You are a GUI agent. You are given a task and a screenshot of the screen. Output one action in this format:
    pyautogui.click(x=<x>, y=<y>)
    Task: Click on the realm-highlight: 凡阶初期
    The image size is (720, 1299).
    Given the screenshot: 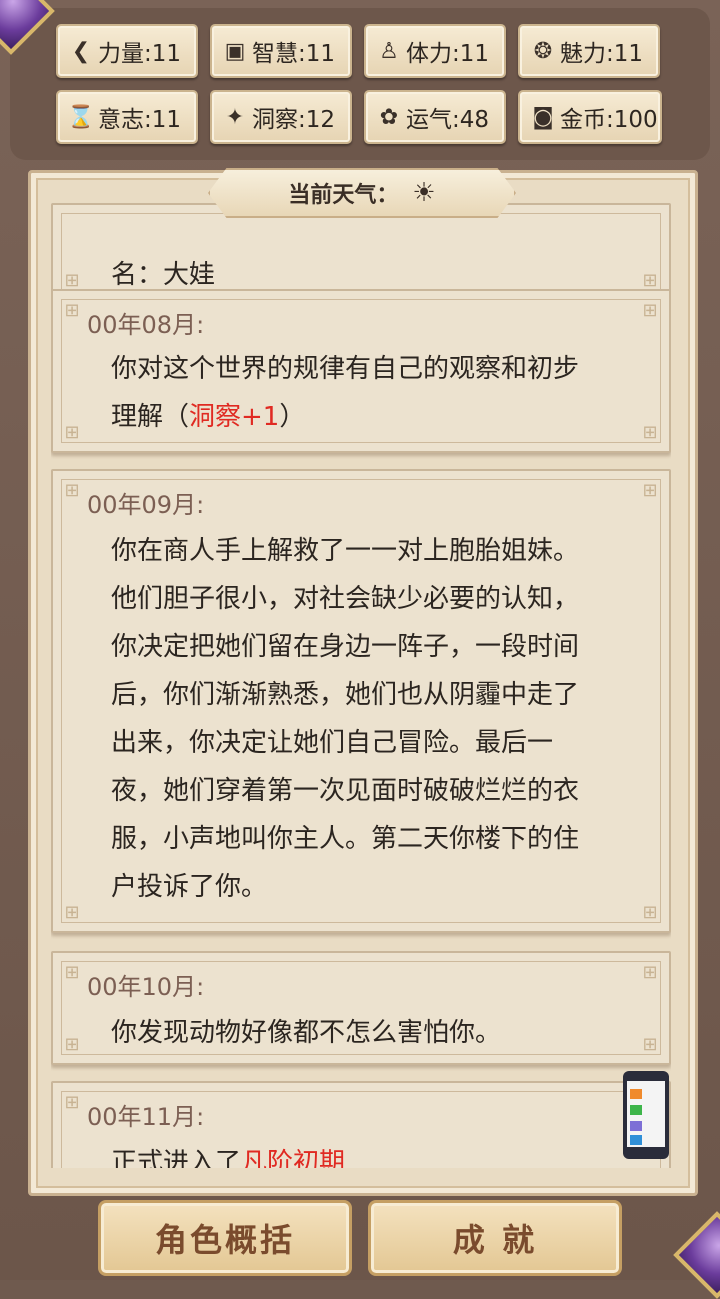 What is the action you would take?
    pyautogui.click(x=293, y=1158)
    